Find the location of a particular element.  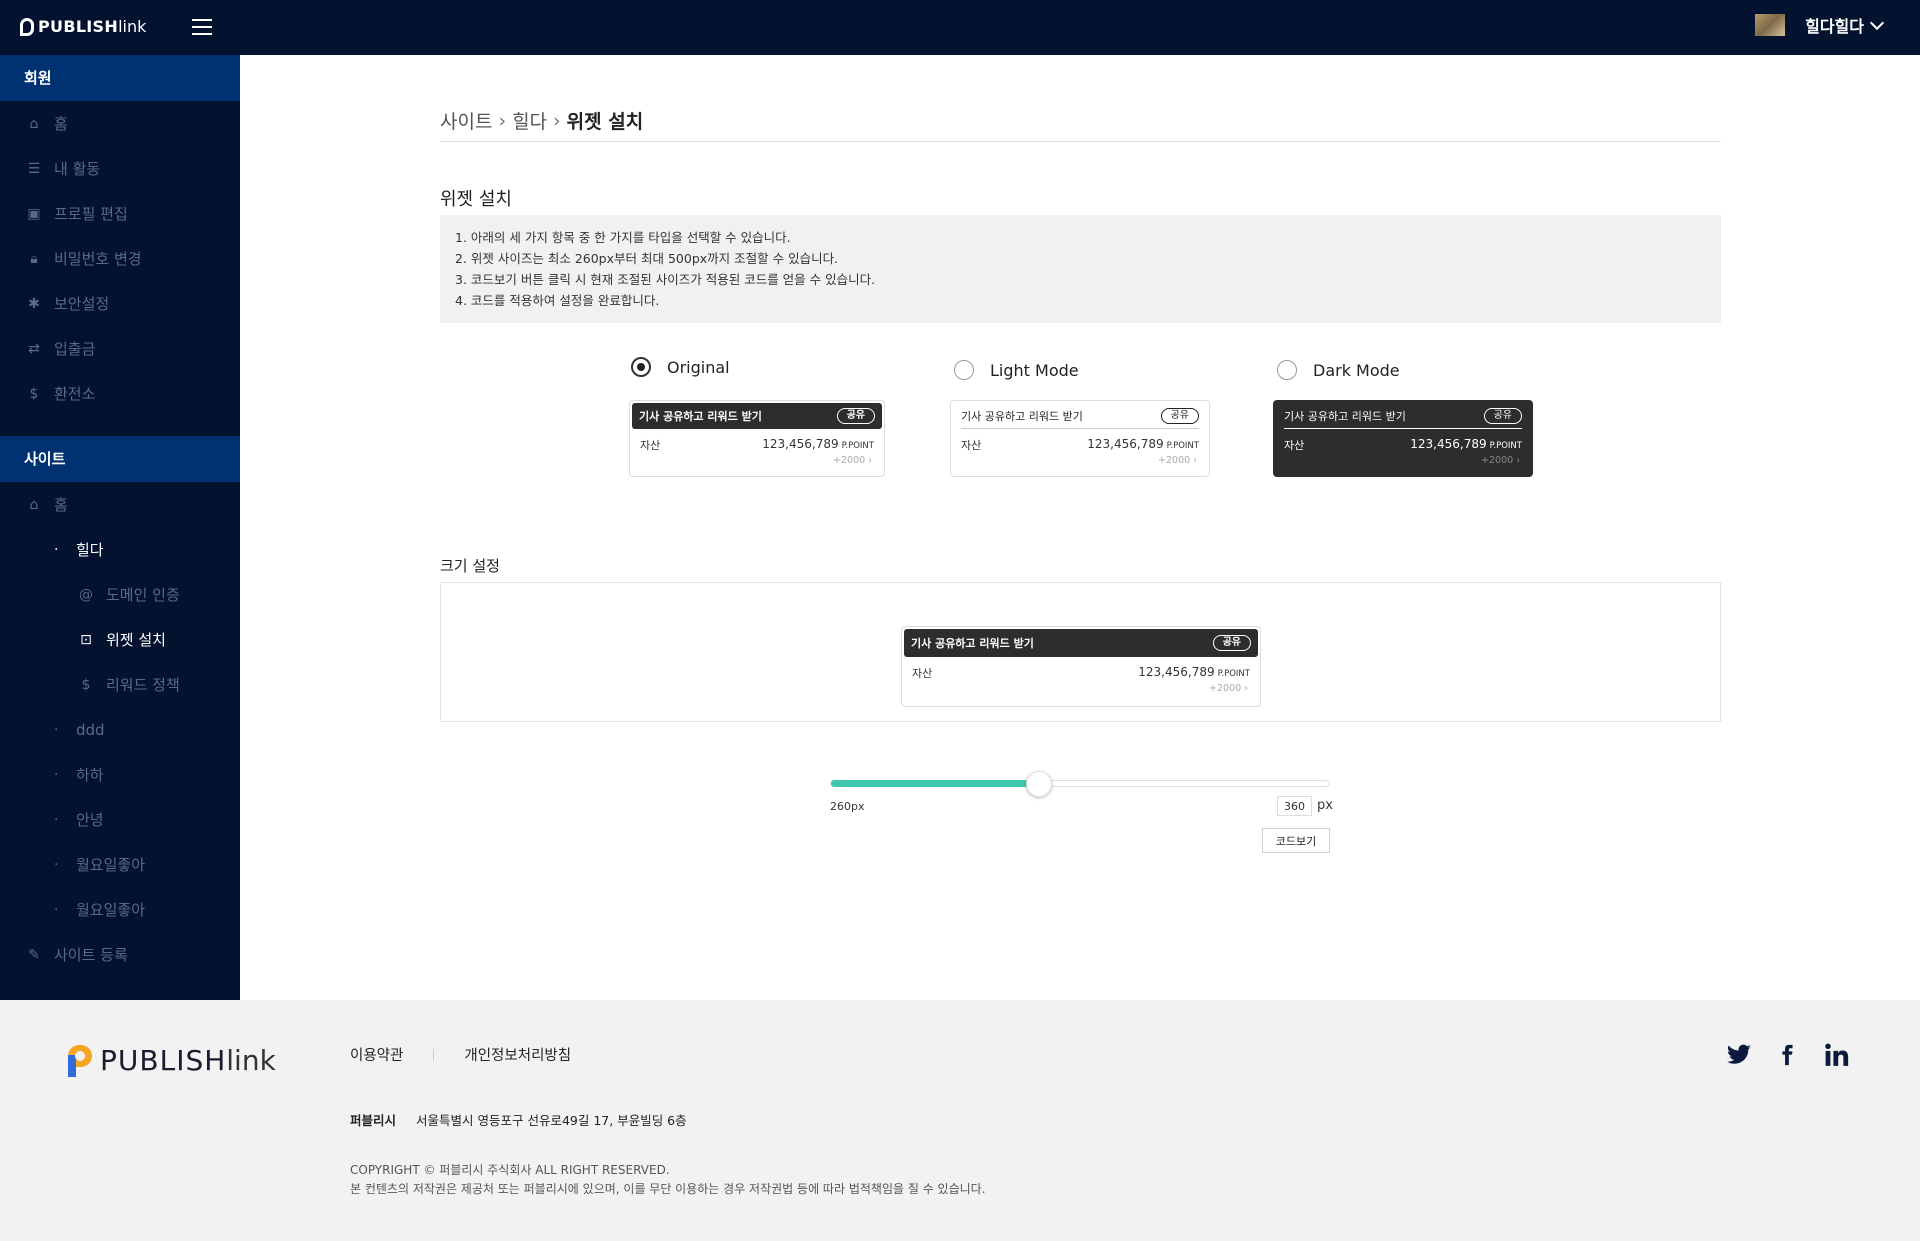

sidebar-section-site: 사이트 is located at coordinates (120, 459).